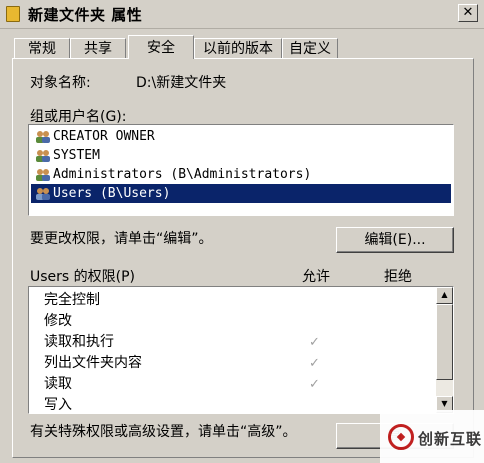 This screenshot has height=463, width=484. I want to click on list-item: Administrators (B\Administrators), so click(241, 174).